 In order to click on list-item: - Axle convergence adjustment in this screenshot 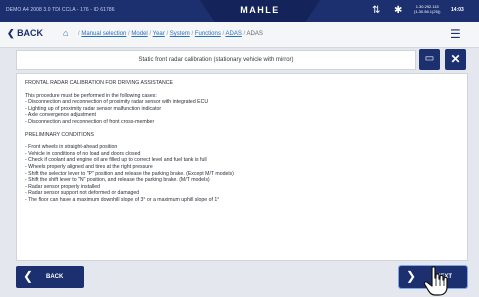, I will do `click(60, 115)`.